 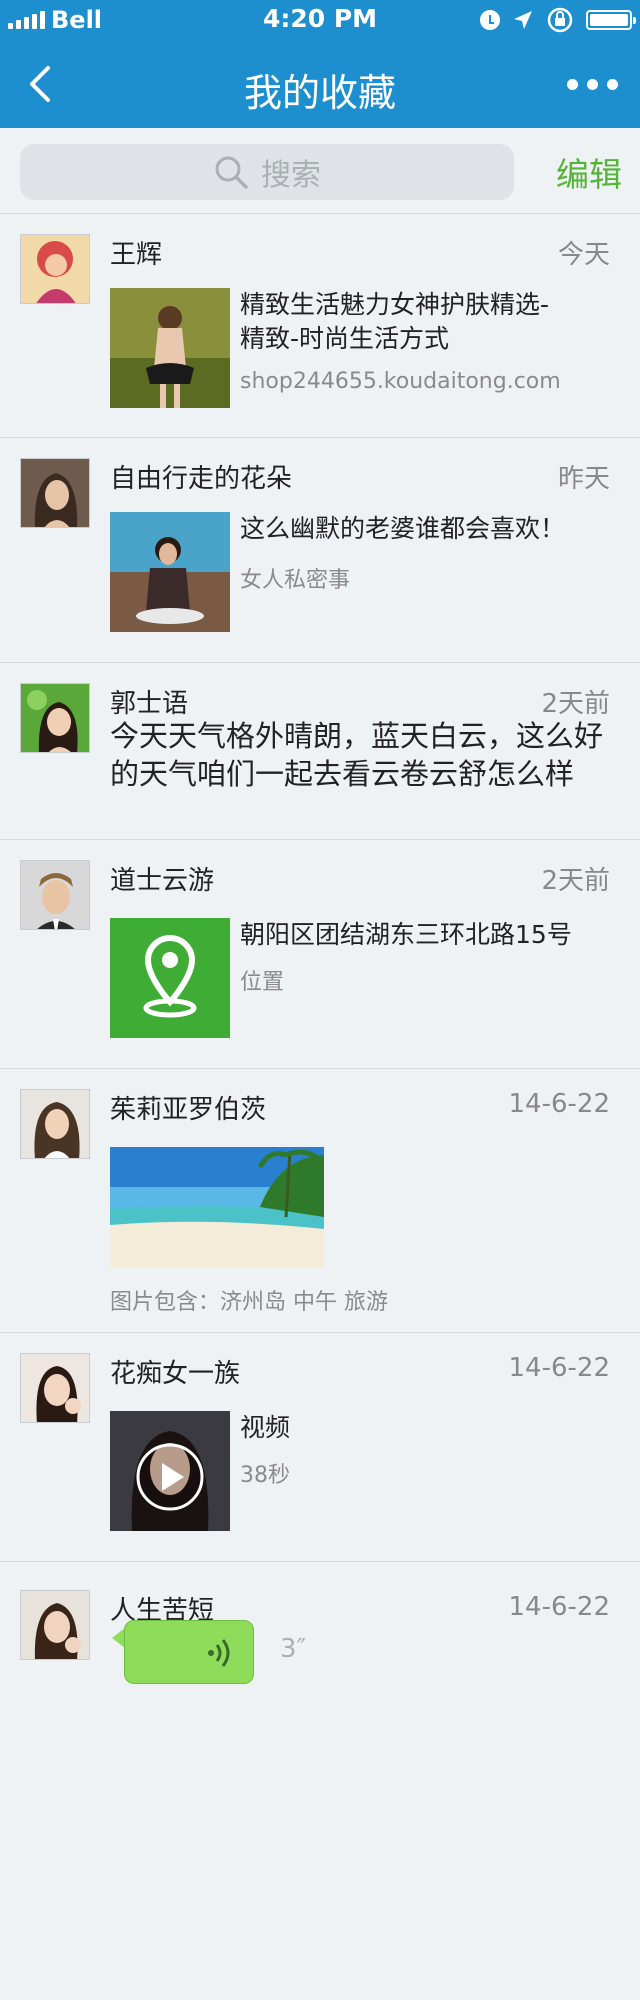 What do you see at coordinates (249, 1302) in the screenshot?
I see `photo-caption: 图片包含：济州岛 中午 旅游` at bounding box center [249, 1302].